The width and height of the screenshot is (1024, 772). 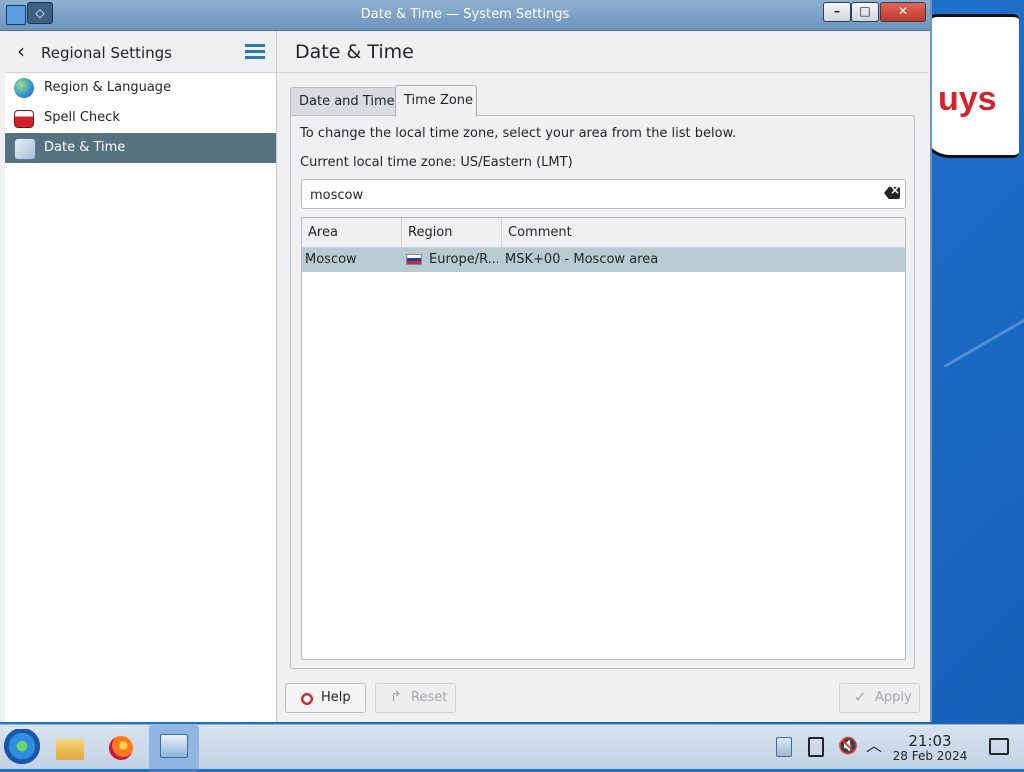 What do you see at coordinates (875, 746) in the screenshot?
I see `tray-expand-icon: ︿` at bounding box center [875, 746].